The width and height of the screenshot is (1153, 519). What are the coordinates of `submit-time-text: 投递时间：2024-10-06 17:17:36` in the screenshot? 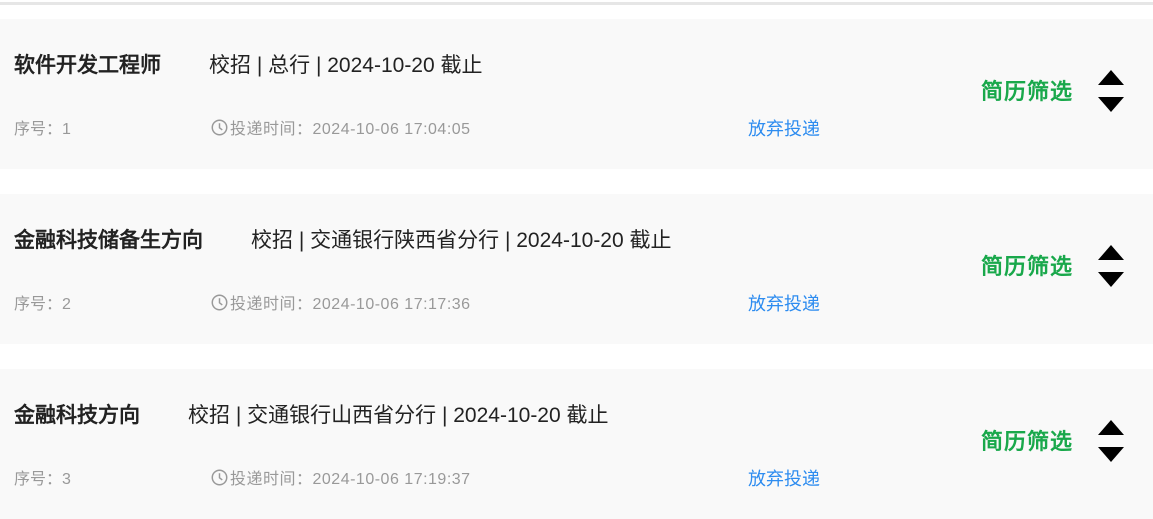 It's located at (350, 304).